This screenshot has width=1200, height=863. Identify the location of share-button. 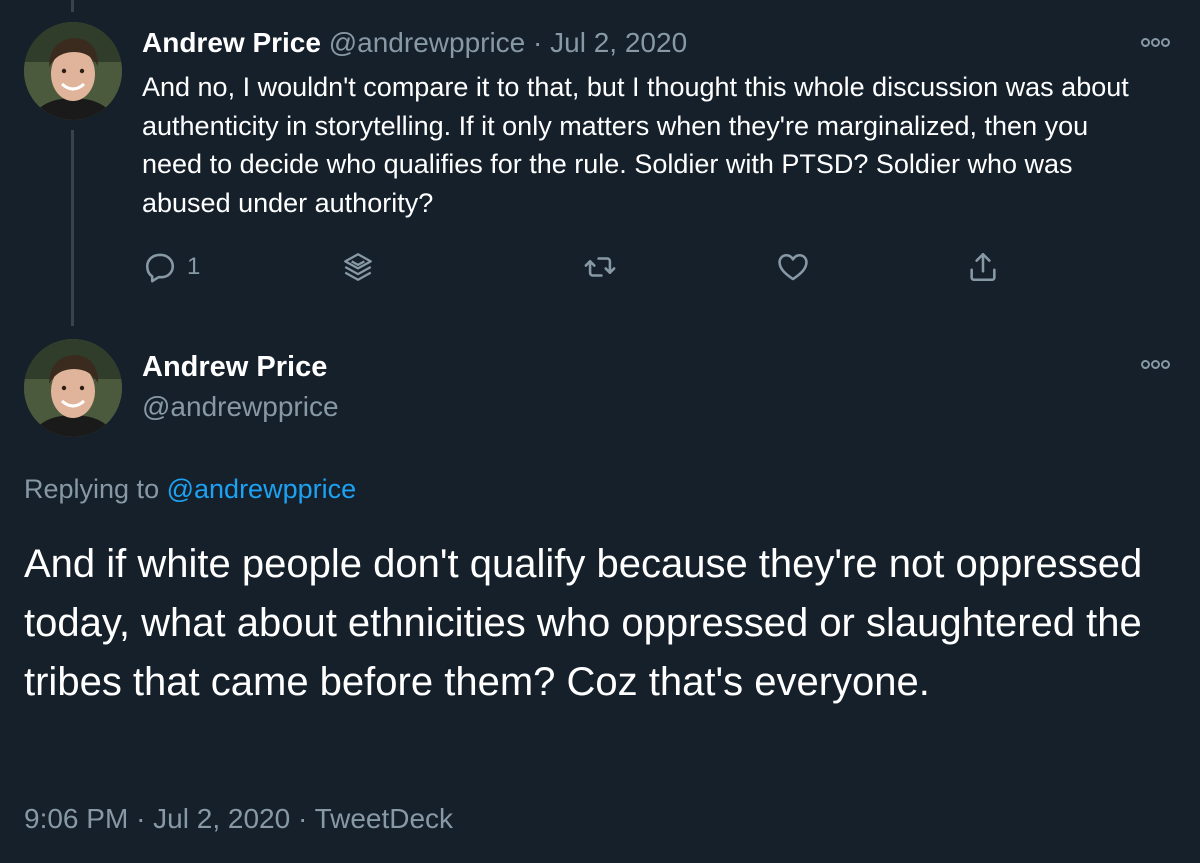
(983, 267).